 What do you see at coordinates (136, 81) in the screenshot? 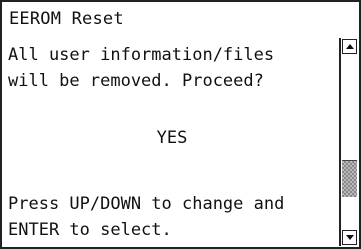
I see `warning-text-line-2: will be removed. Proceed?` at bounding box center [136, 81].